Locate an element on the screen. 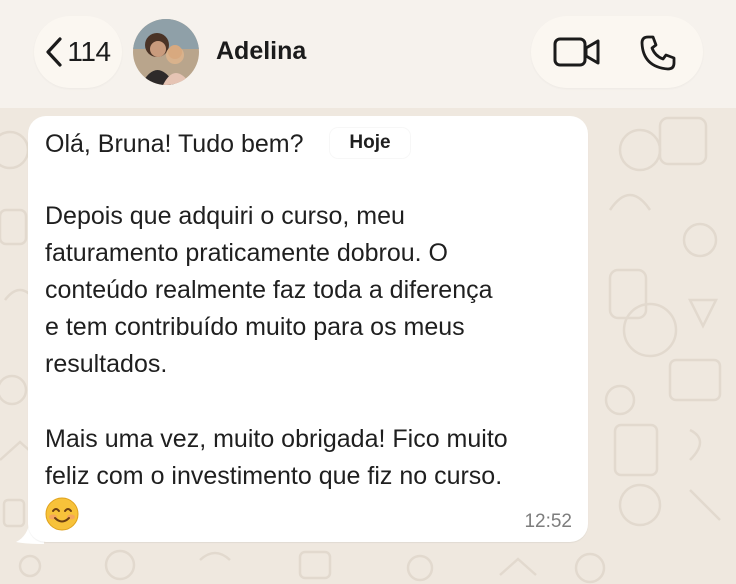 This screenshot has width=736, height=584. smiling-face-emoji is located at coordinates (62, 514).